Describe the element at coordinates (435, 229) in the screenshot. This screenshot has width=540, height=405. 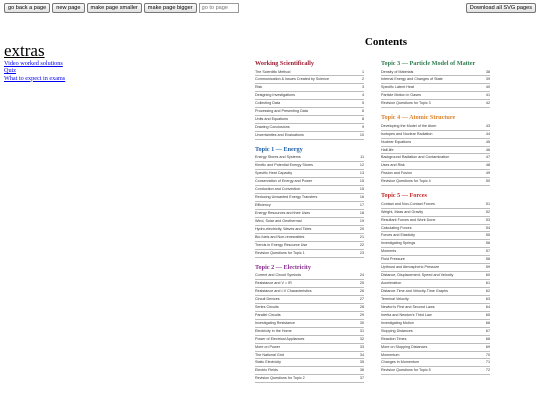
I see `contents-entry: Calculating Forces 54` at that location.